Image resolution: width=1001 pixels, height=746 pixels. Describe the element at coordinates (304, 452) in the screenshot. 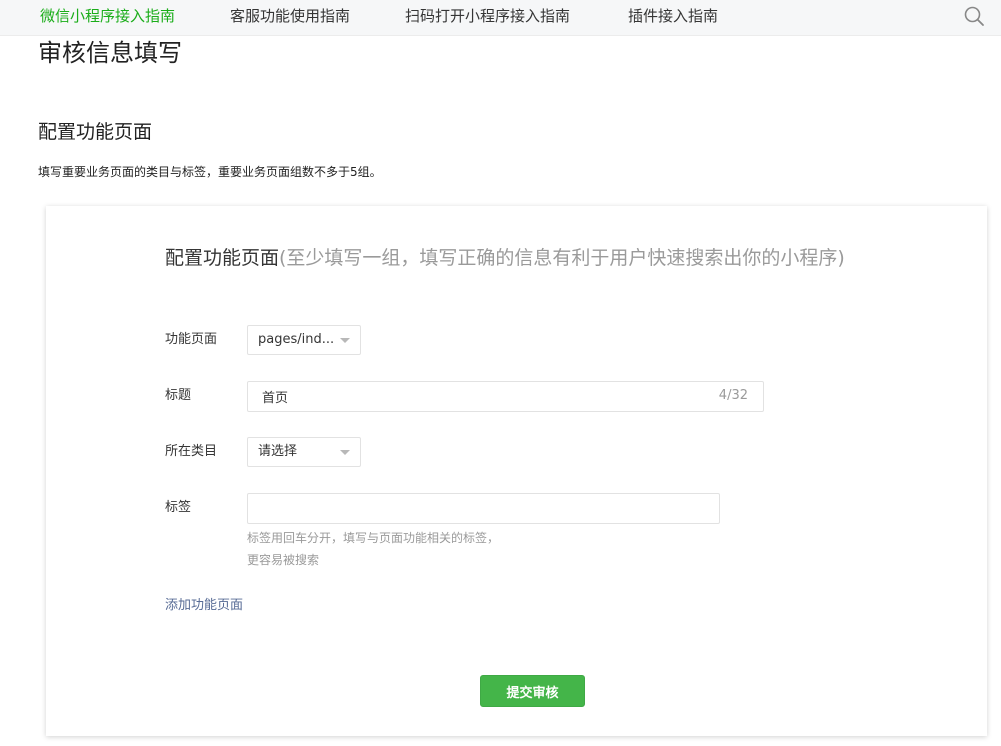

I see `category-select: 请选择` at that location.